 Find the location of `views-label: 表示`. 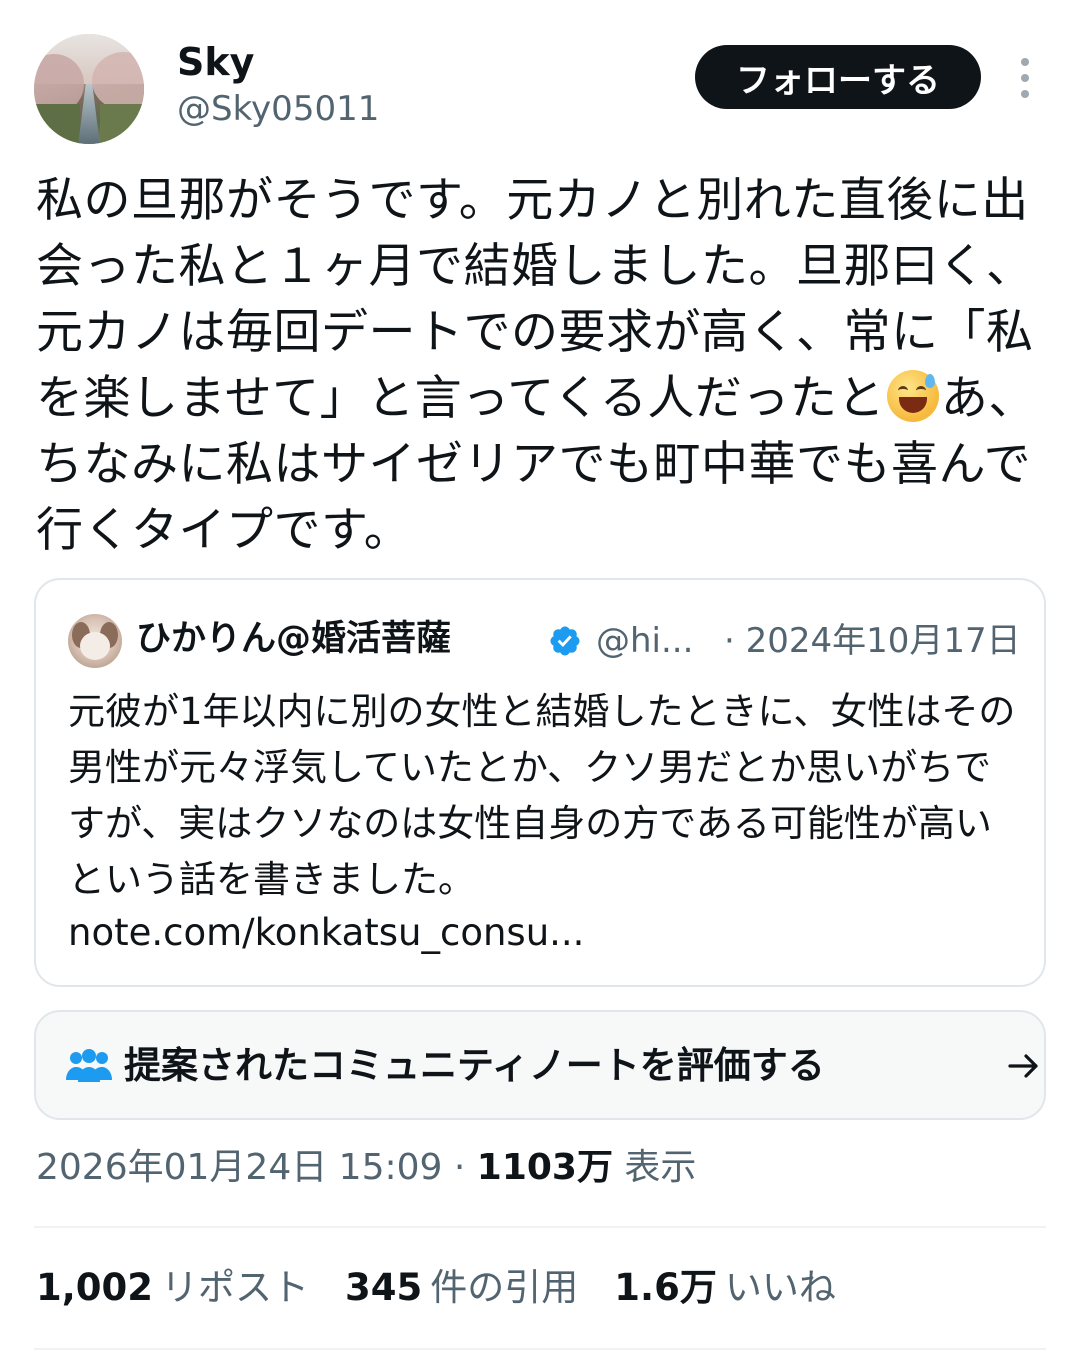

views-label: 表示 is located at coordinates (654, 1167).